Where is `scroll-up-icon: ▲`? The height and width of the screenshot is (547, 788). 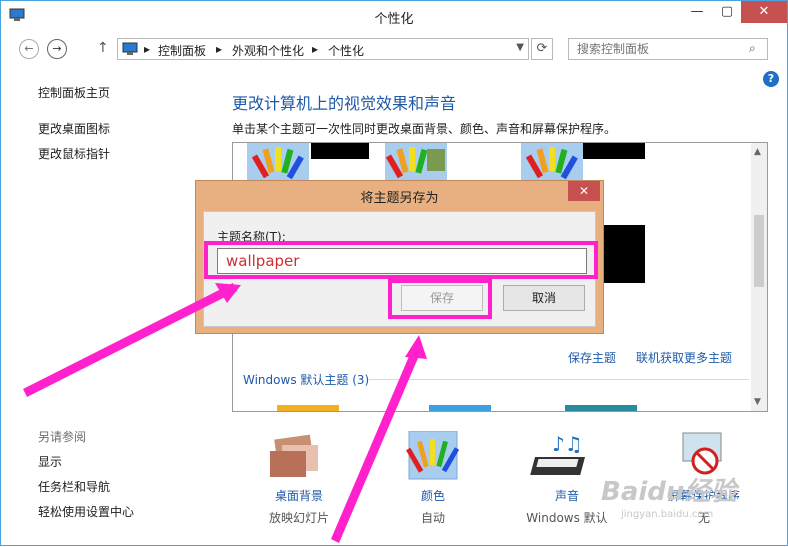 scroll-up-icon: ▲ is located at coordinates (757, 152).